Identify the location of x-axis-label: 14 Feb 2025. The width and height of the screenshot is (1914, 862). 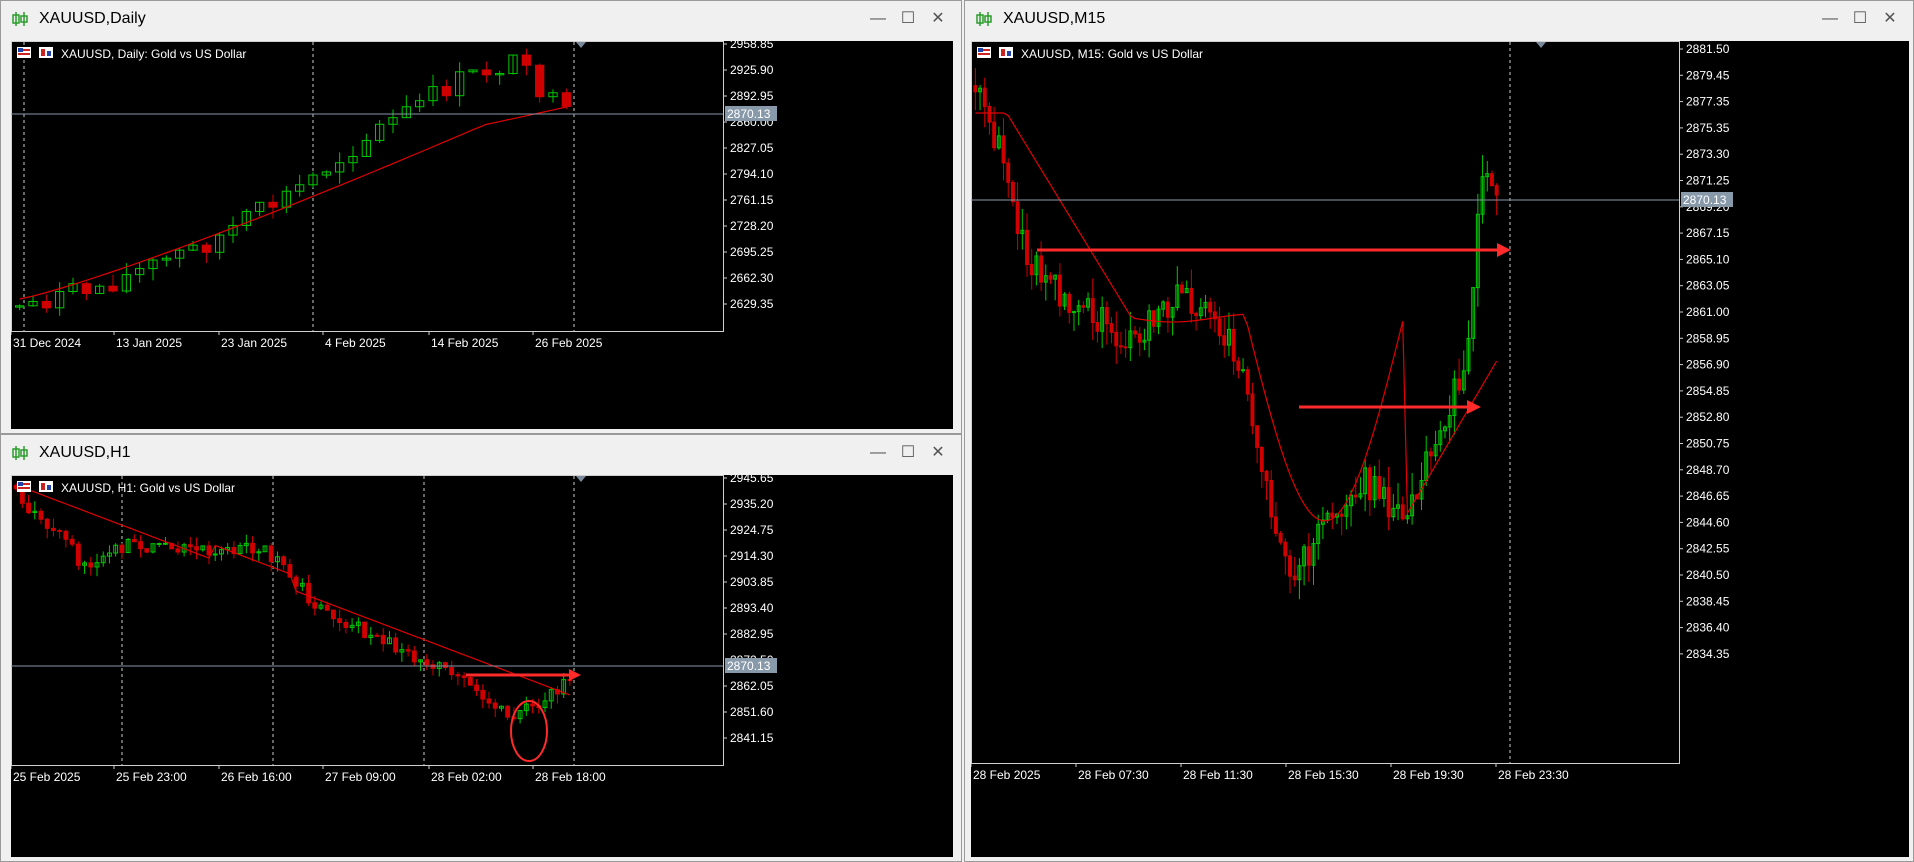
(465, 343).